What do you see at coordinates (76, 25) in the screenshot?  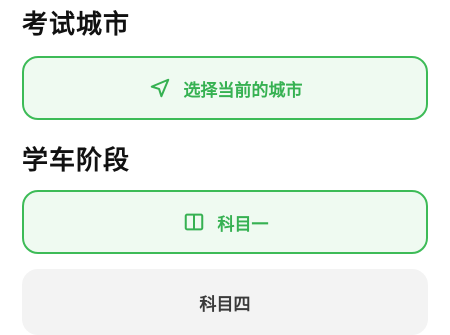 I see `exam-city-title: 考试城市` at bounding box center [76, 25].